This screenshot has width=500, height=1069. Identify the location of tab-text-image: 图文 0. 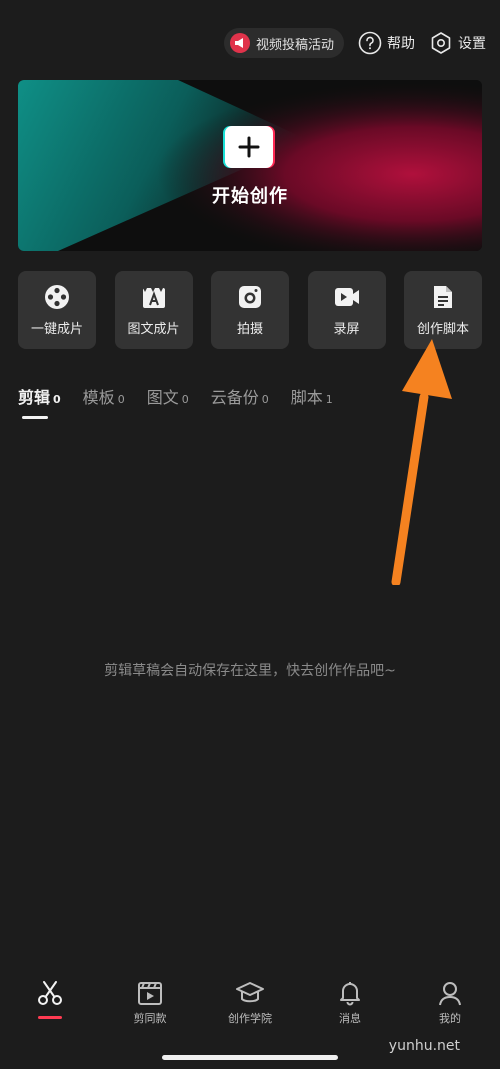
(168, 396).